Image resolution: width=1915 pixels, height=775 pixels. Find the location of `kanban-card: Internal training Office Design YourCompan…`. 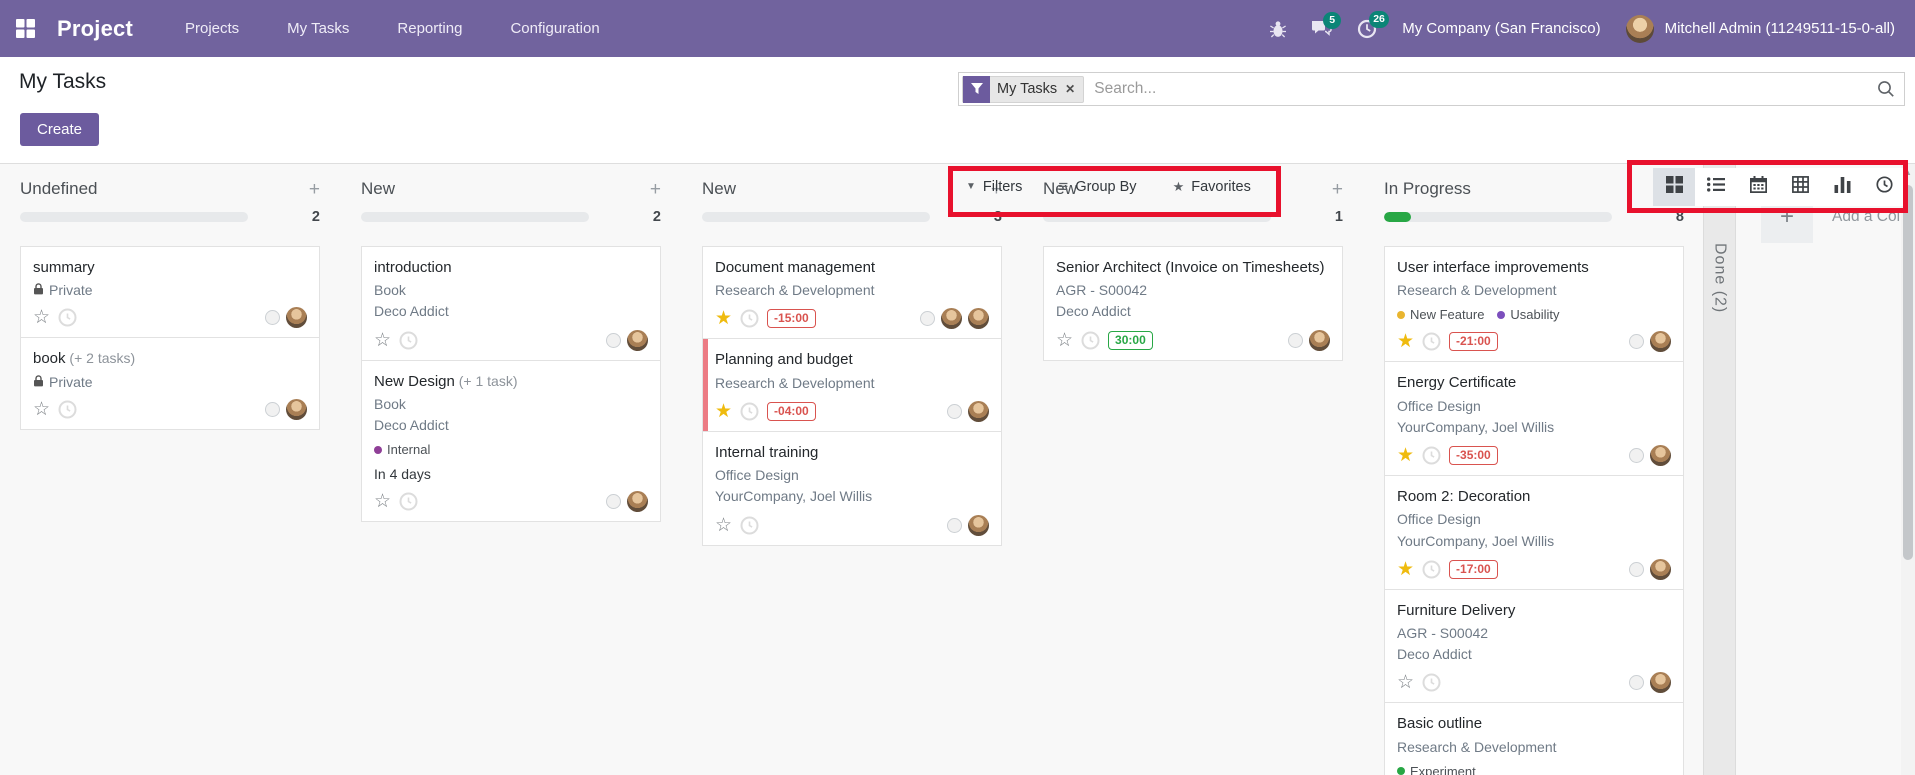

kanban-card: Internal training Office Design YourCompan… is located at coordinates (852, 488).